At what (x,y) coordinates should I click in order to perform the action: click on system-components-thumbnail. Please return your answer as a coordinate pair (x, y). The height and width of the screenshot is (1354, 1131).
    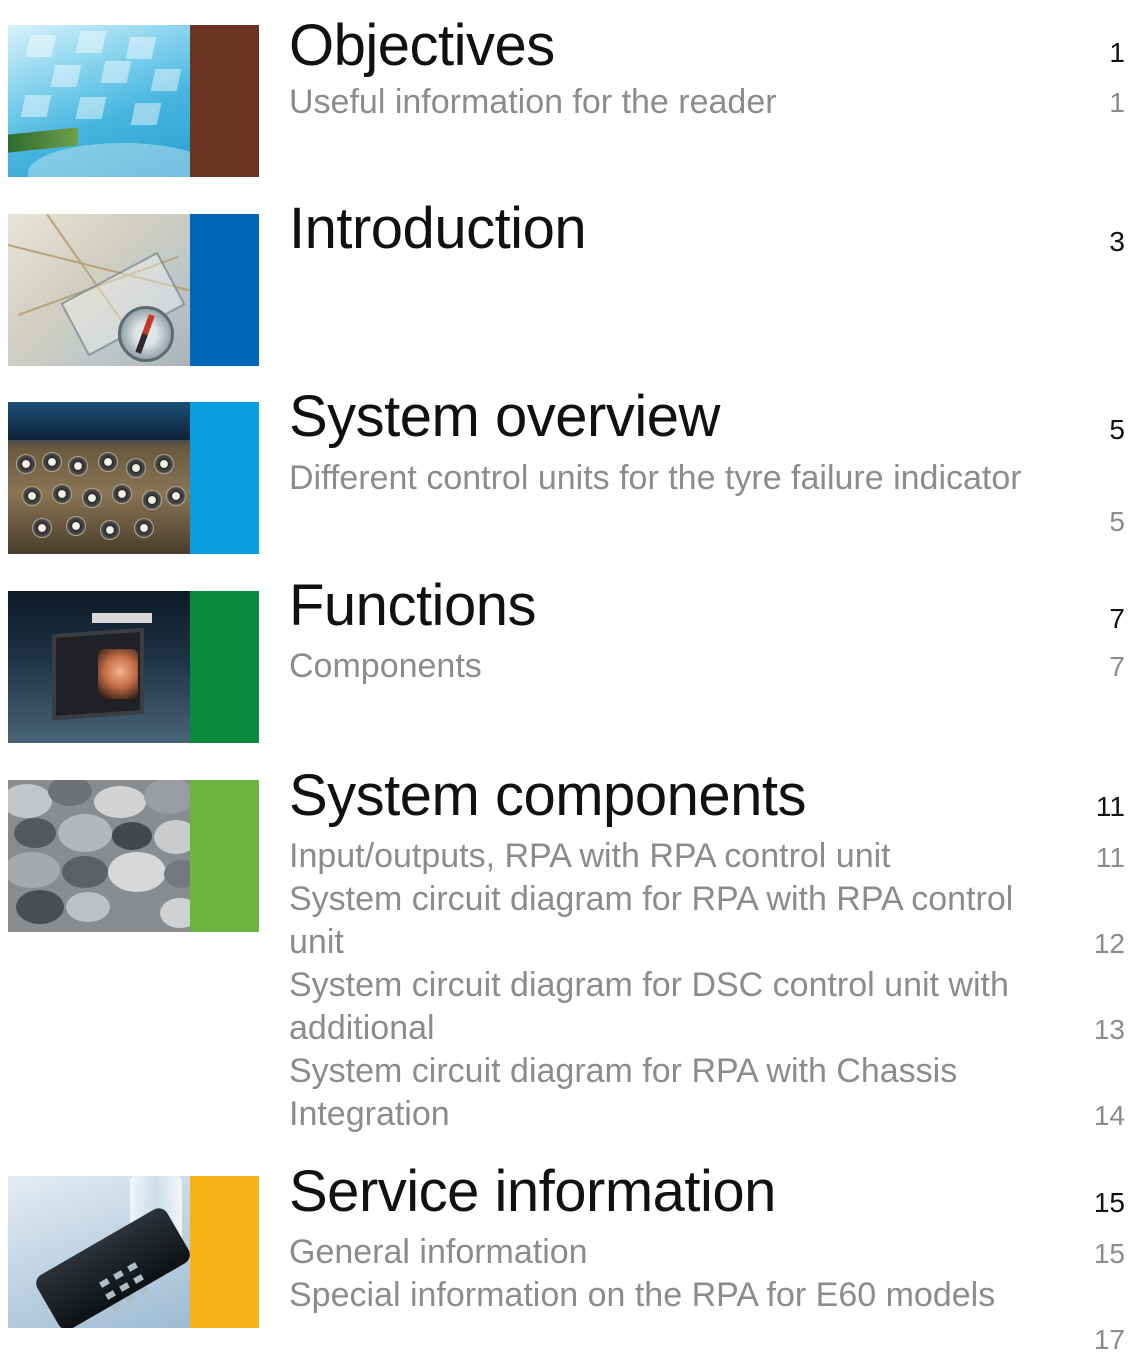
    Looking at the image, I should click on (99, 856).